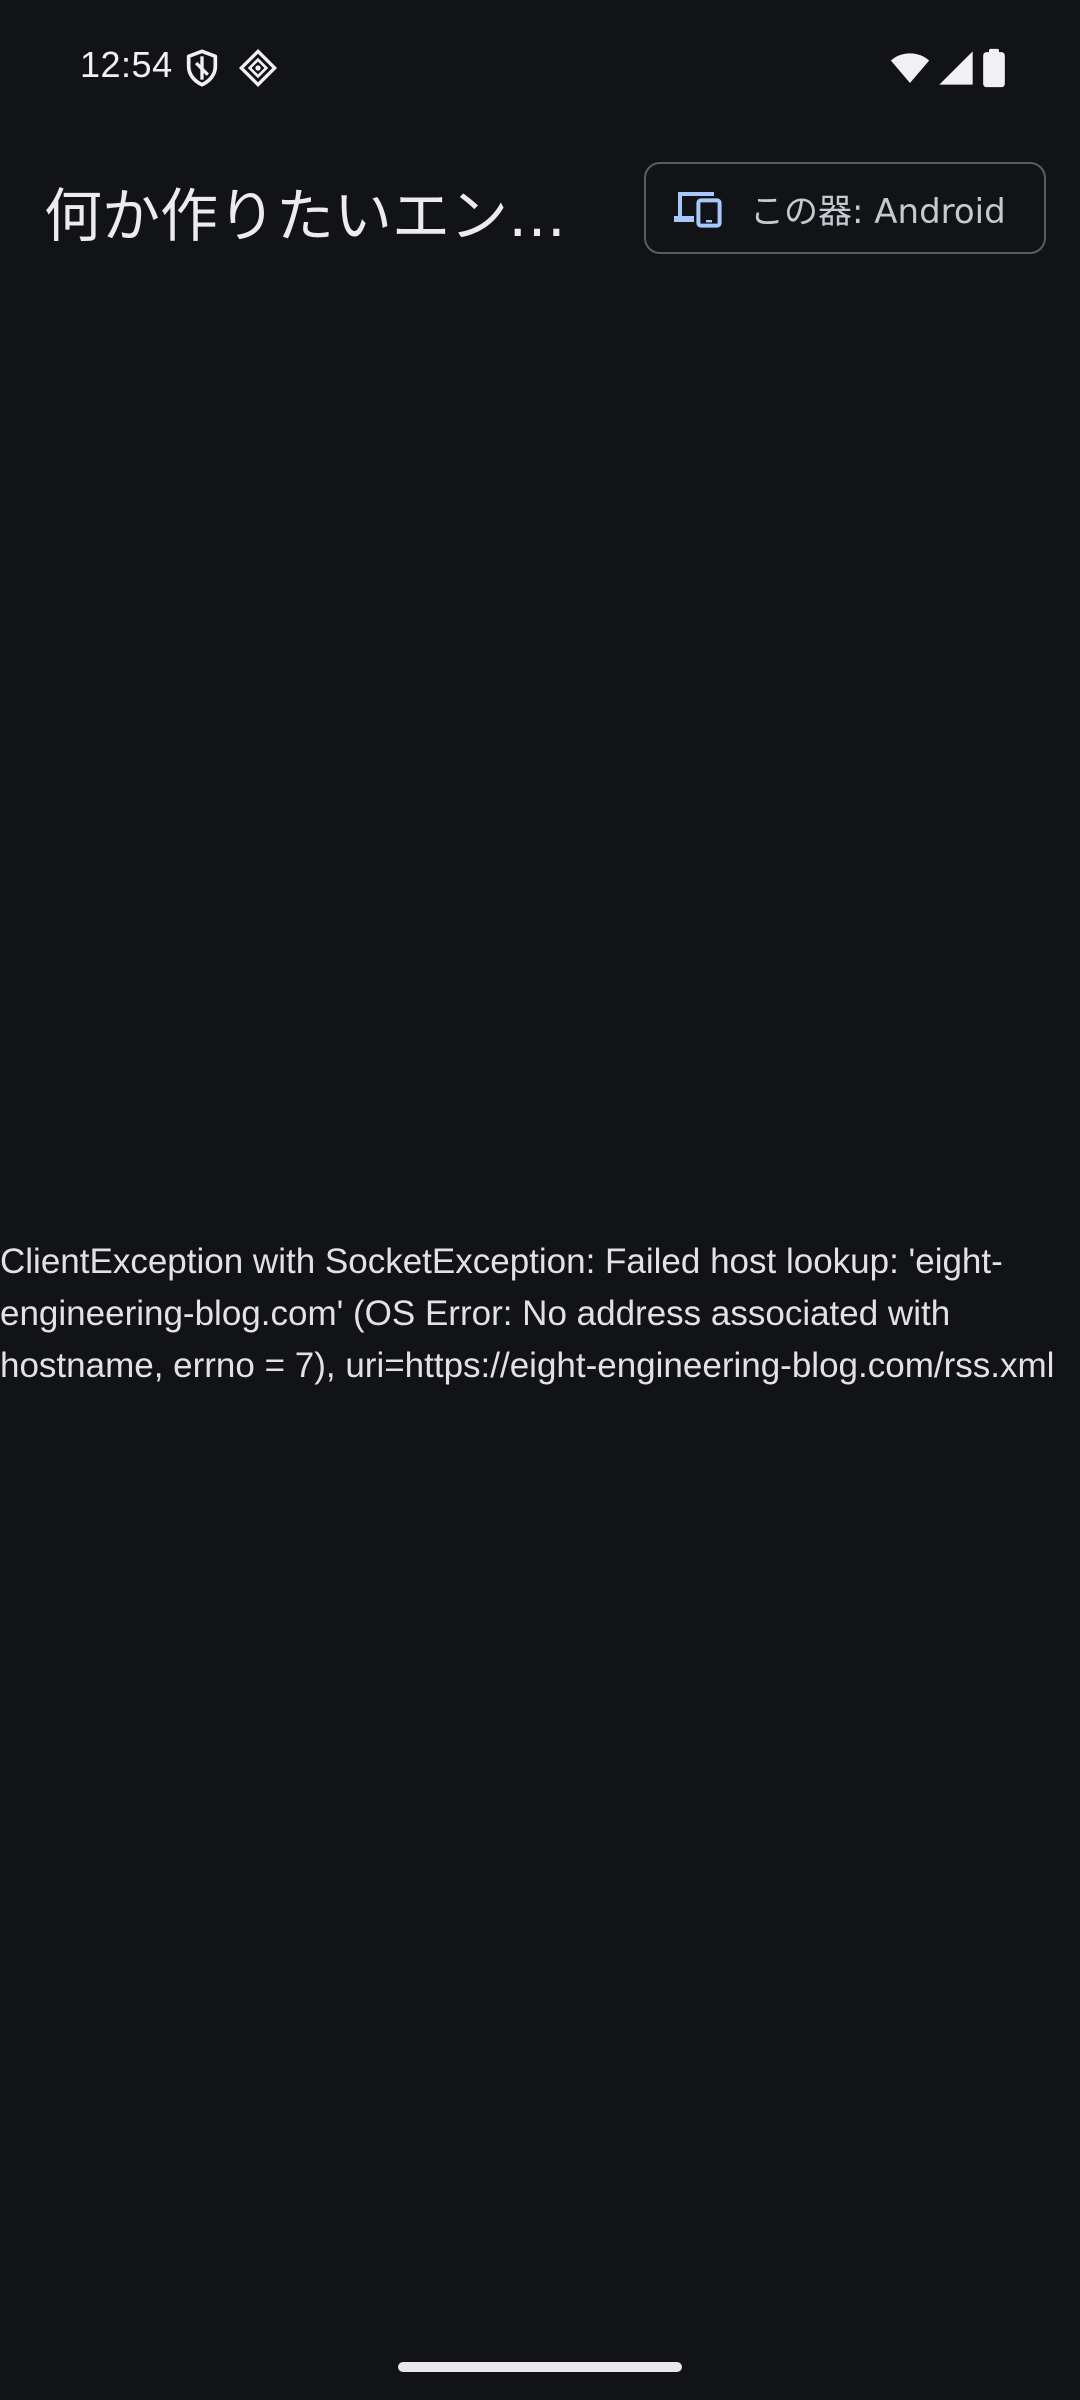 The image size is (1080, 2400). Describe the element at coordinates (910, 68) in the screenshot. I see `wifi-icon` at that location.